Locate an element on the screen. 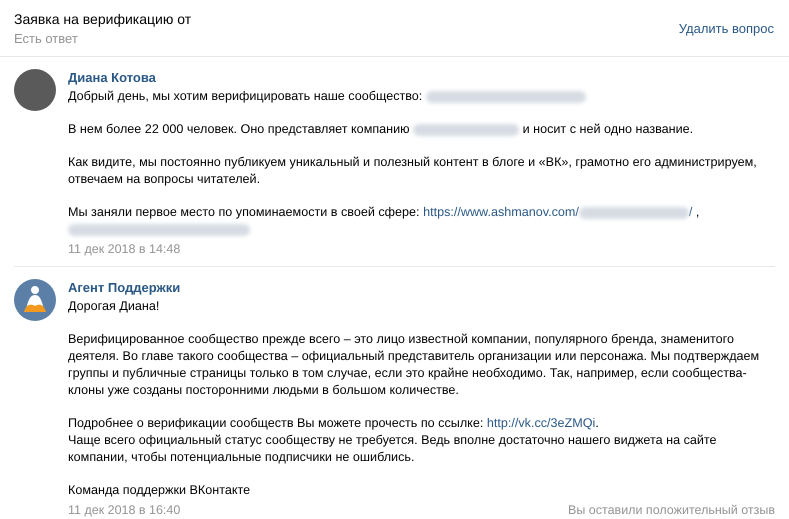 The width and height of the screenshot is (789, 519). message-paragraph: Верифицированное сообщество прежде всего – это лицо известной компании, популярного бренда, знаменитого деятеля. Во главе такого сообщества – официальный представитель организации или персонажа. Мы подтверждаем группы и публичные страницы только в том случае, если это крайне необходимо. Так, например, если сообщества-клоны уже созданы посторонними людьми в большом количестве. is located at coordinates (414, 365).